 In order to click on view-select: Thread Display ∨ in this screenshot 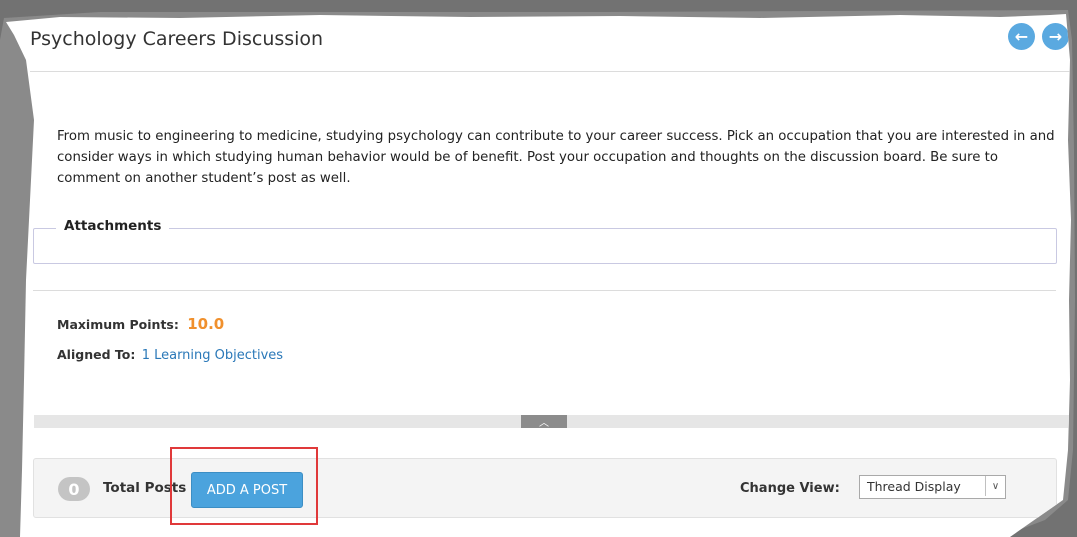, I will do `click(932, 487)`.